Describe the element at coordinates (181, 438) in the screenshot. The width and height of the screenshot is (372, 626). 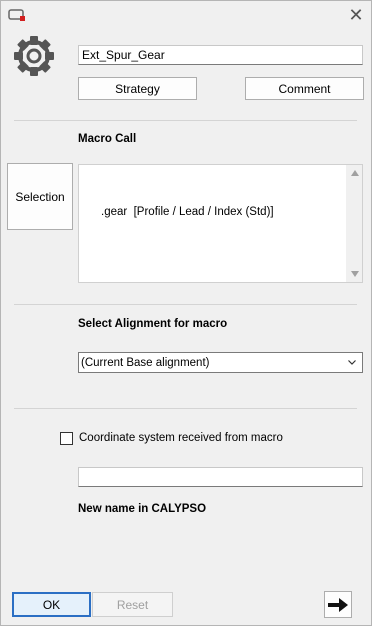
I see `coordinate-system-label: Coordinate system received from macro` at that location.